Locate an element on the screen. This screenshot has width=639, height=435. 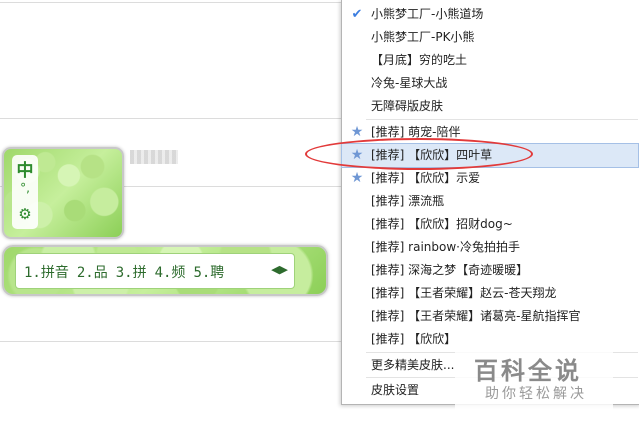
menu-item-label: 无障碍版皮肤 is located at coordinates (407, 106).